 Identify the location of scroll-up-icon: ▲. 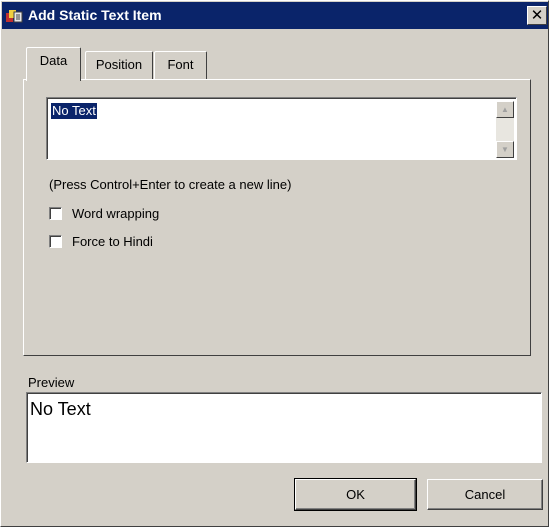
(505, 109).